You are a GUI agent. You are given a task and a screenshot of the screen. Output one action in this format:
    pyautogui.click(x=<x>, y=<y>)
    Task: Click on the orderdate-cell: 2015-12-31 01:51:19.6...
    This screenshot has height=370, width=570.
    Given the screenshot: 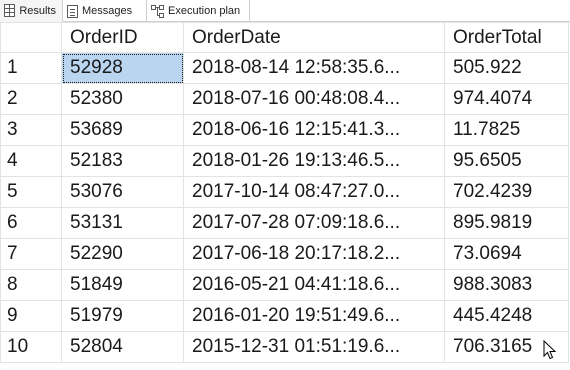 What is the action you would take?
    pyautogui.click(x=314, y=347)
    